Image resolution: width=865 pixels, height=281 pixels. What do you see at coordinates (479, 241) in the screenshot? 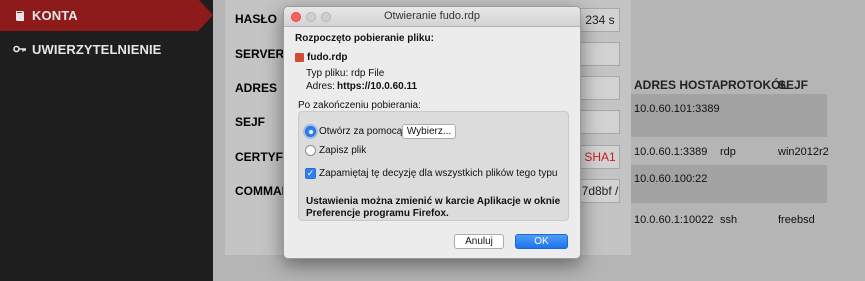
I see `cancel-button: Anuluj` at bounding box center [479, 241].